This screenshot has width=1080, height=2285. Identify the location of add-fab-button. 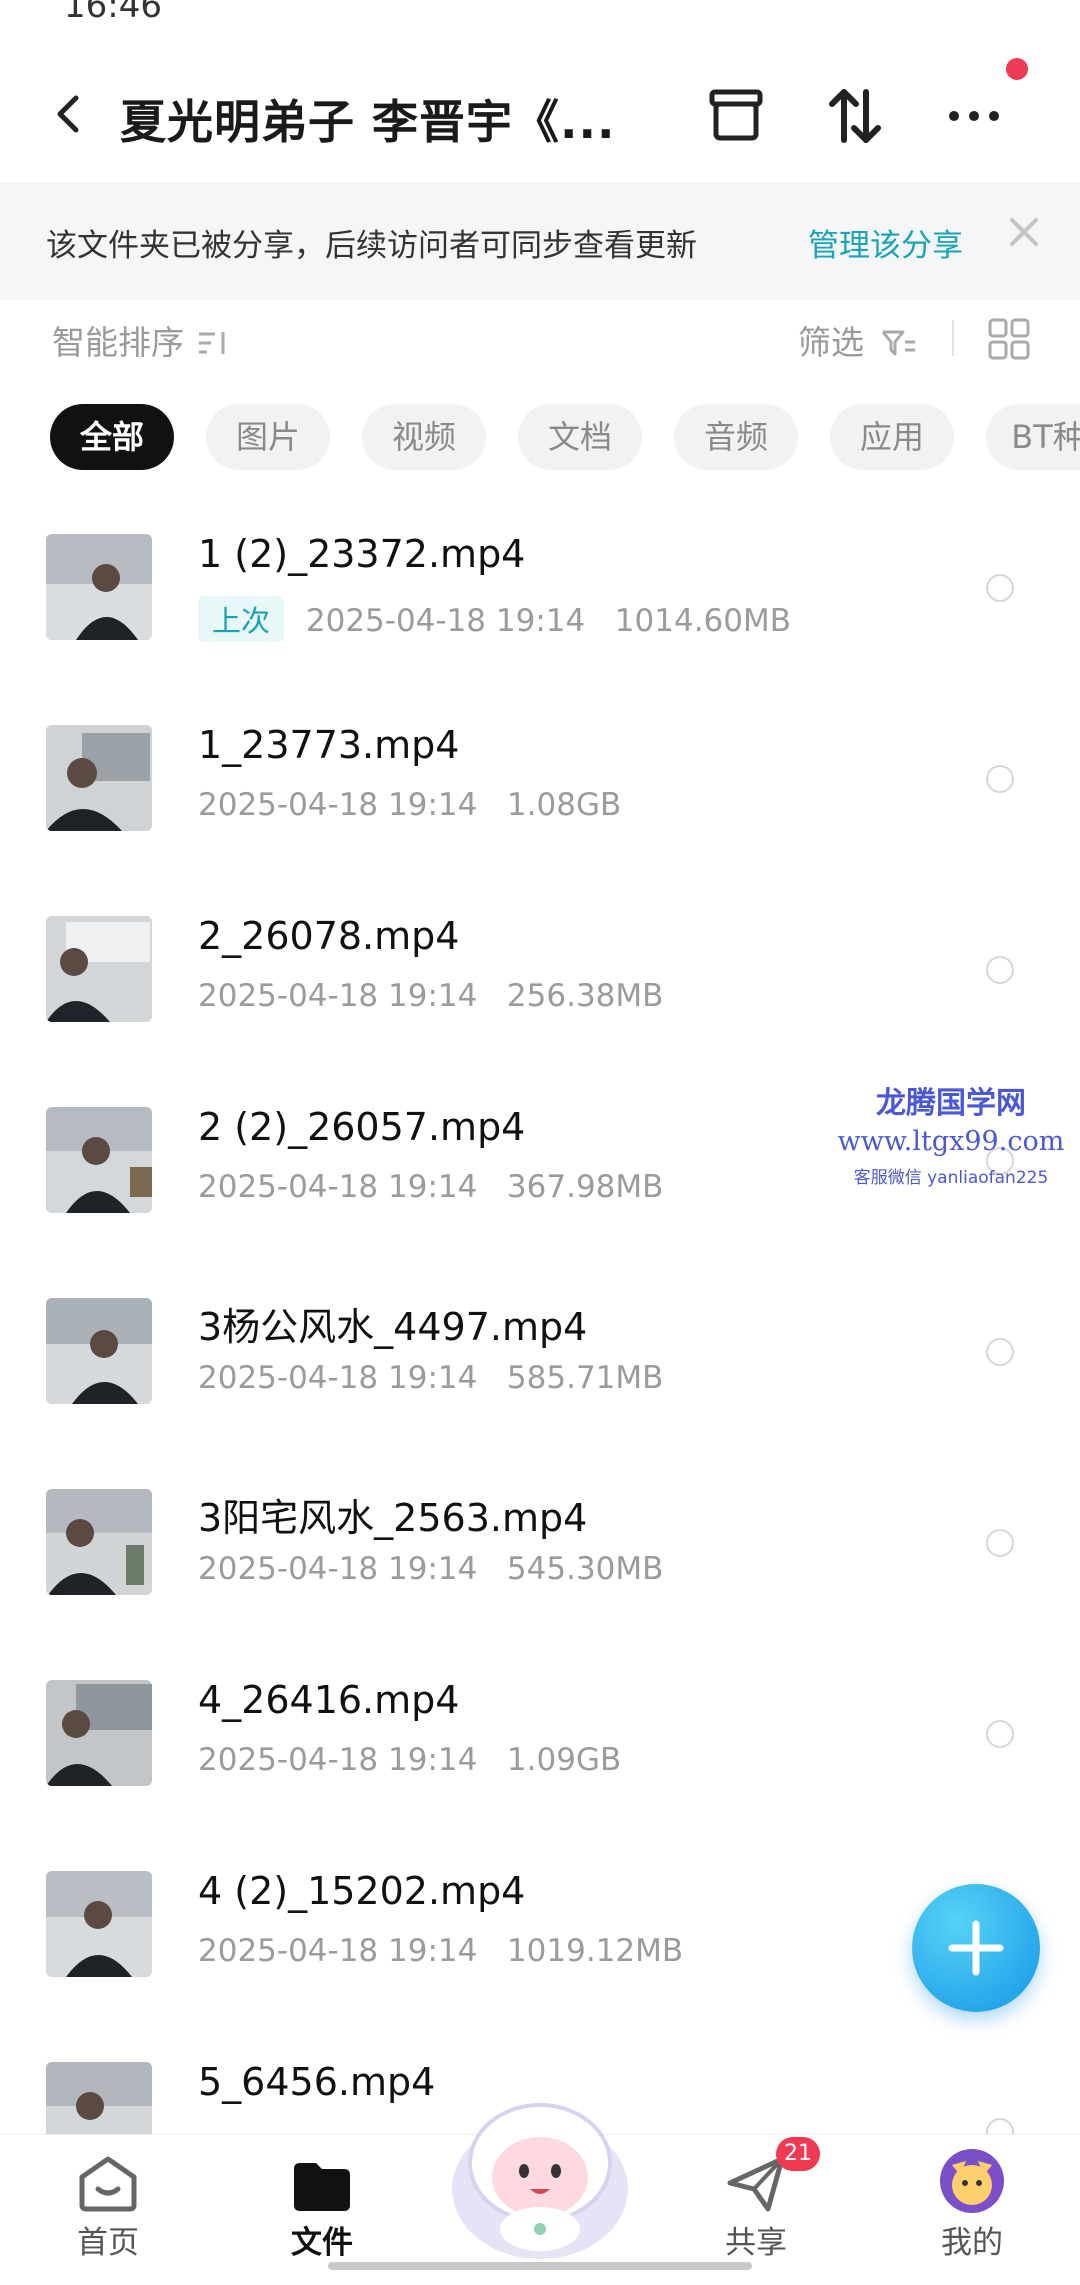
(976, 1948).